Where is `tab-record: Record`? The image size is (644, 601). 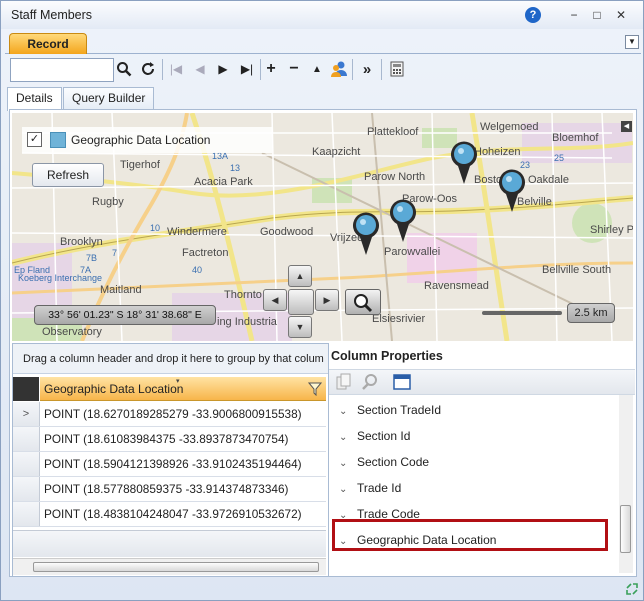 tab-record: Record is located at coordinates (48, 43).